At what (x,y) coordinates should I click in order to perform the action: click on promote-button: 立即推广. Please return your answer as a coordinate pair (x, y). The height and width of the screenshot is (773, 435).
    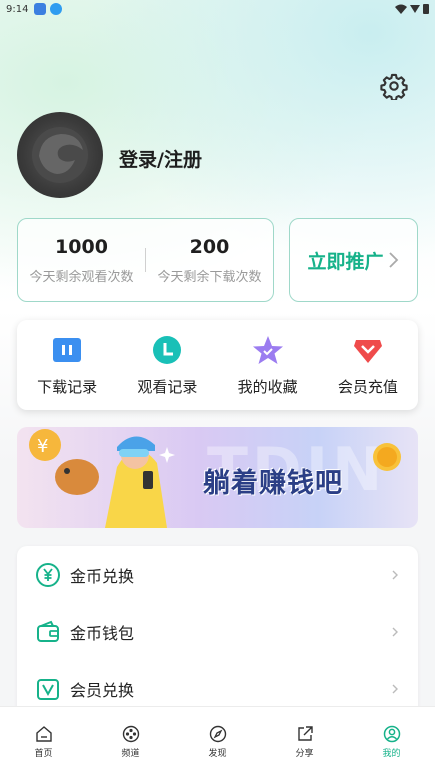
    Looking at the image, I should click on (353, 260).